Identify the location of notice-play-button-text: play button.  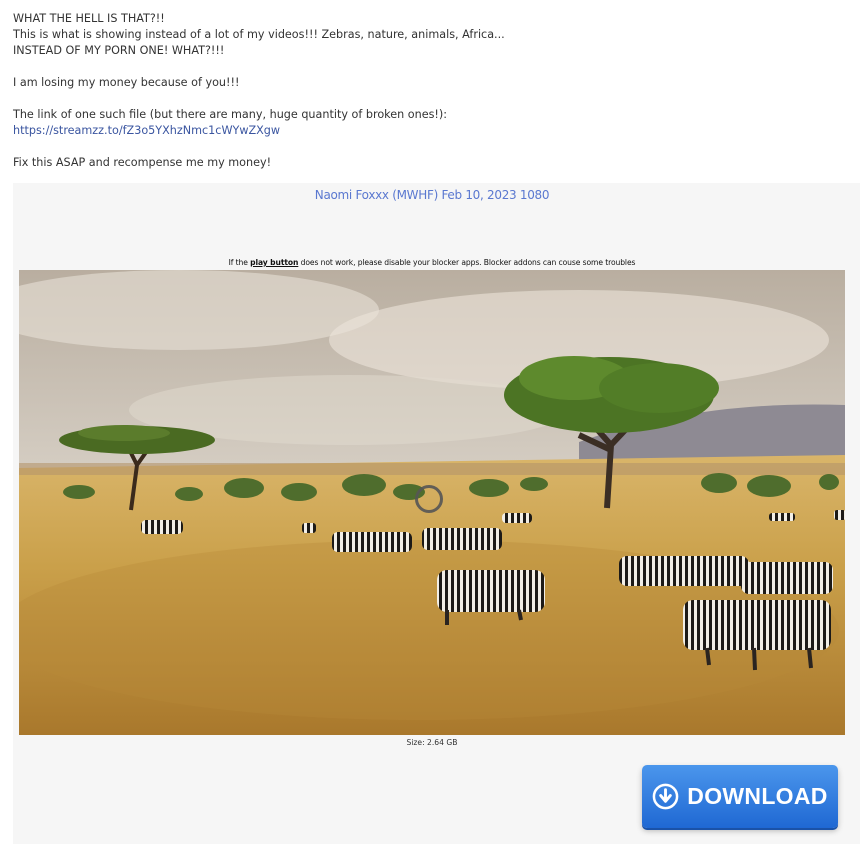
(274, 262).